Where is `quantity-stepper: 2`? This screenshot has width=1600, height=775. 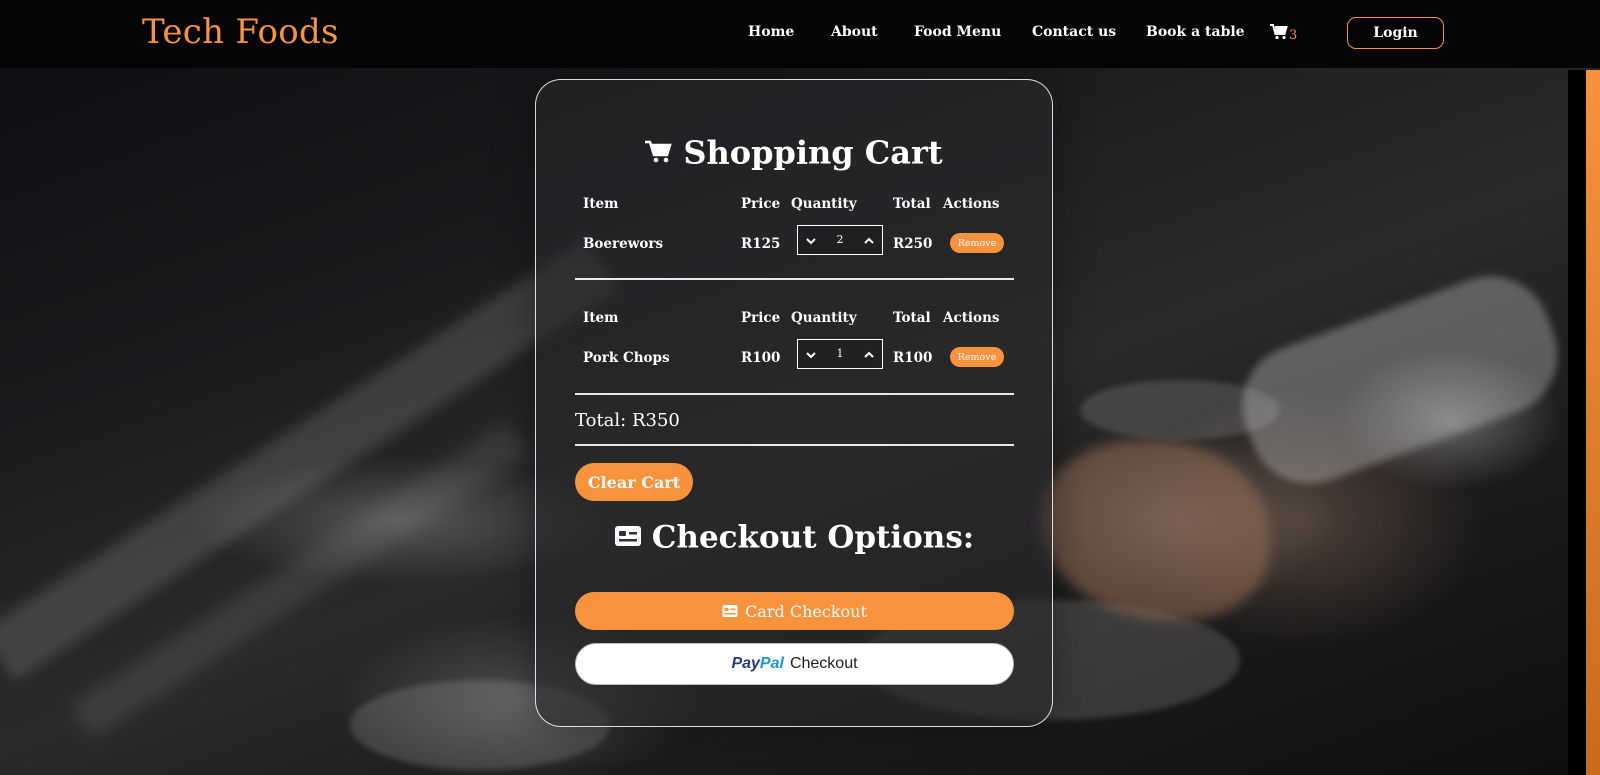 quantity-stepper: 2 is located at coordinates (840, 240).